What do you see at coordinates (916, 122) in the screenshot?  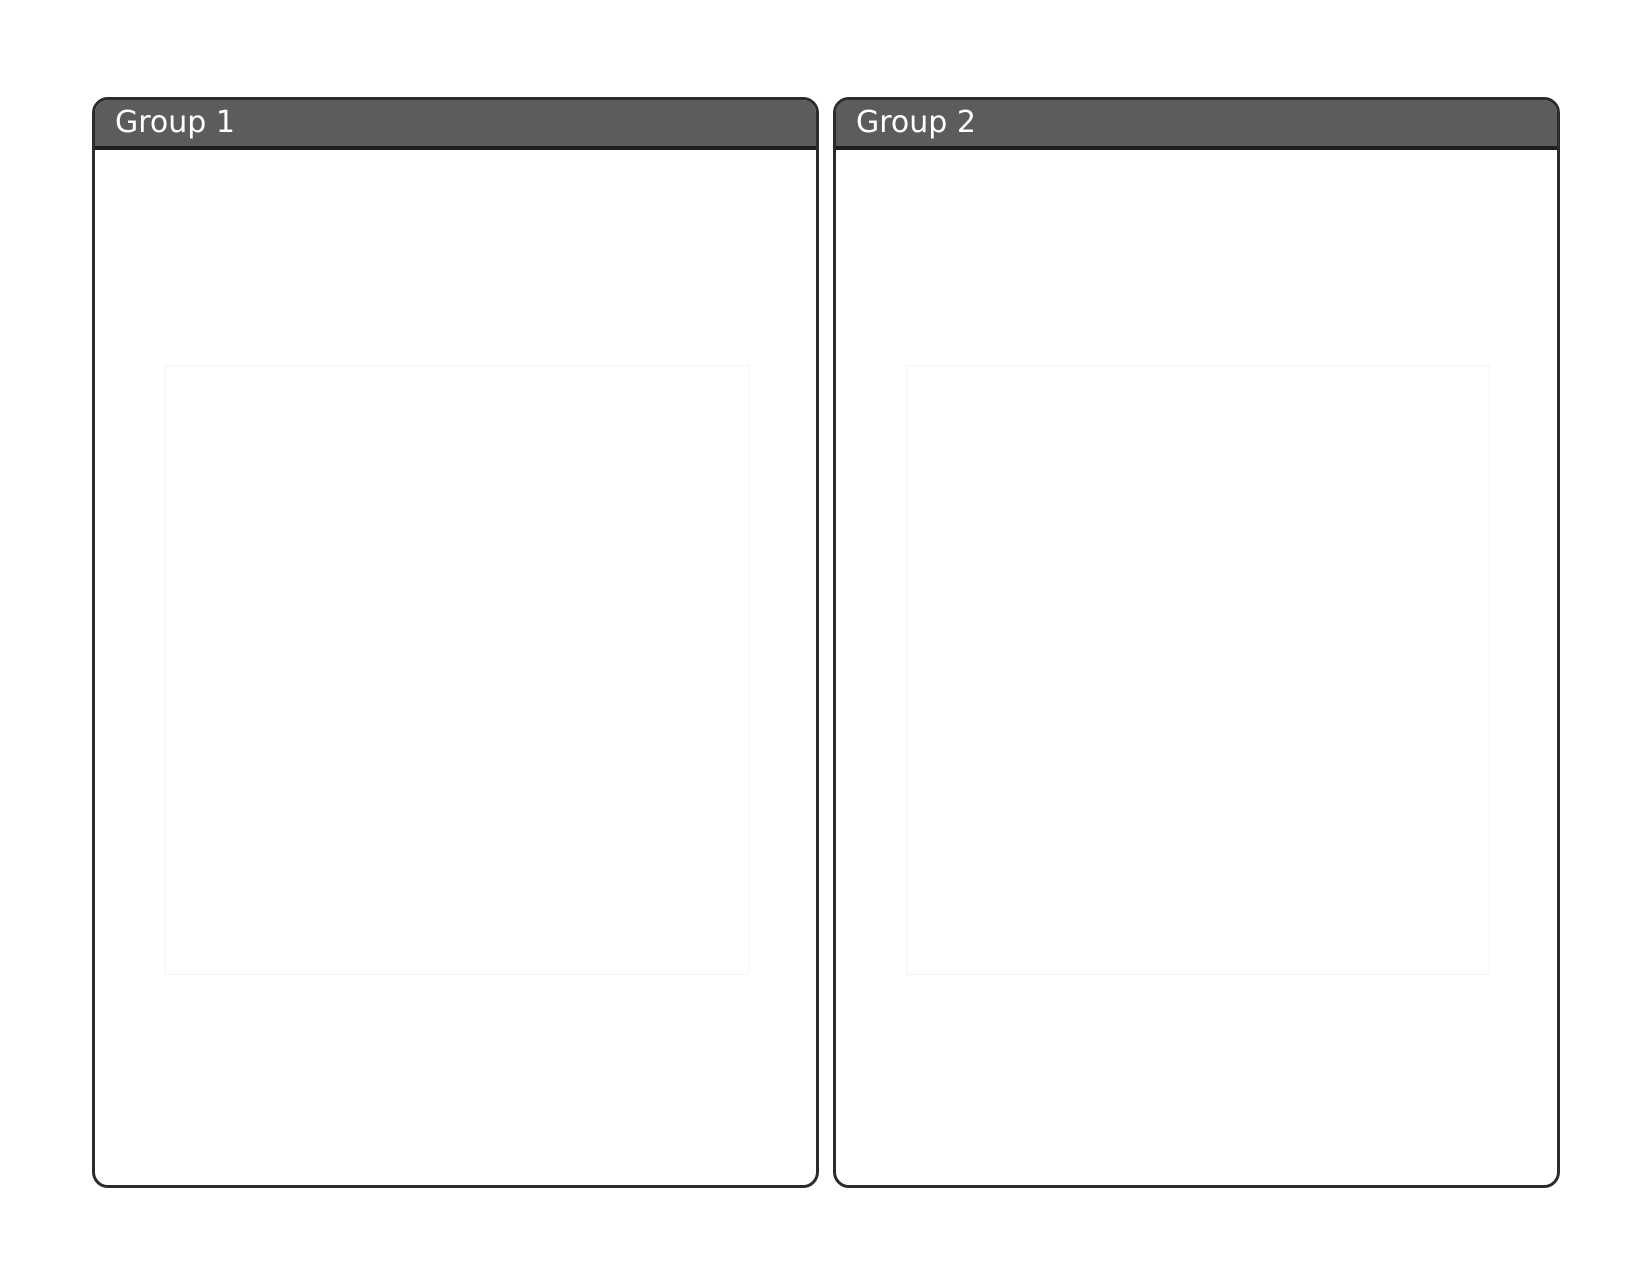 I see `group-2-title: Group 2` at bounding box center [916, 122].